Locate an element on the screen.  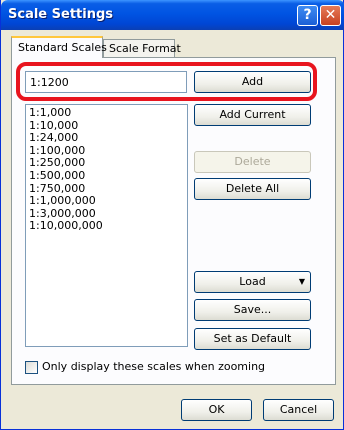
list-item: 1:10,000,000 is located at coordinates (108, 226).